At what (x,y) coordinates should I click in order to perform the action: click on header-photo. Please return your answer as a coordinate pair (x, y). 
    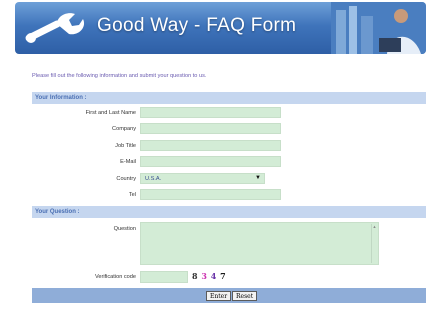
    Looking at the image, I should click on (378, 28).